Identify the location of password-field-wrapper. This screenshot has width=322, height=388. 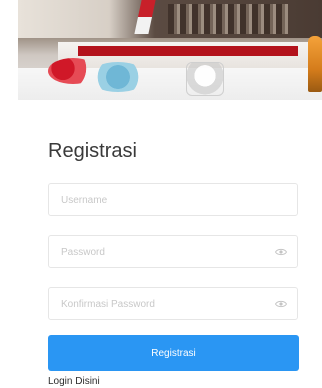
(173, 252).